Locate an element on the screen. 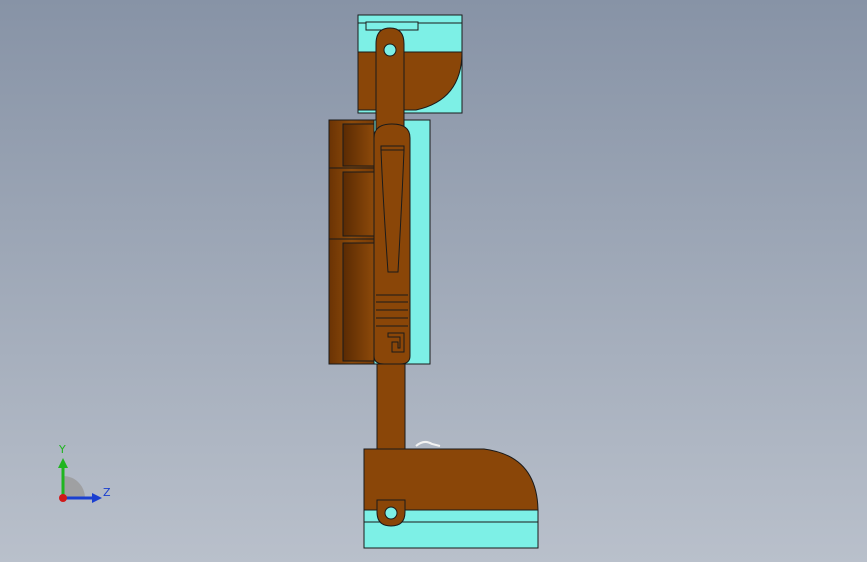 This screenshot has width=867, height=562. housing-pocket-upper is located at coordinates (358, 145).